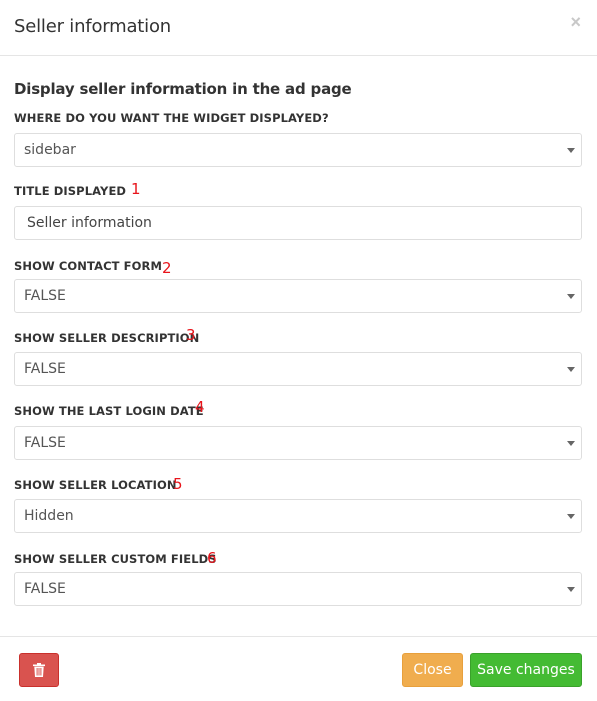 The width and height of the screenshot is (597, 701). What do you see at coordinates (298, 369) in the screenshot?
I see `show-seller-description-select: FALSE` at bounding box center [298, 369].